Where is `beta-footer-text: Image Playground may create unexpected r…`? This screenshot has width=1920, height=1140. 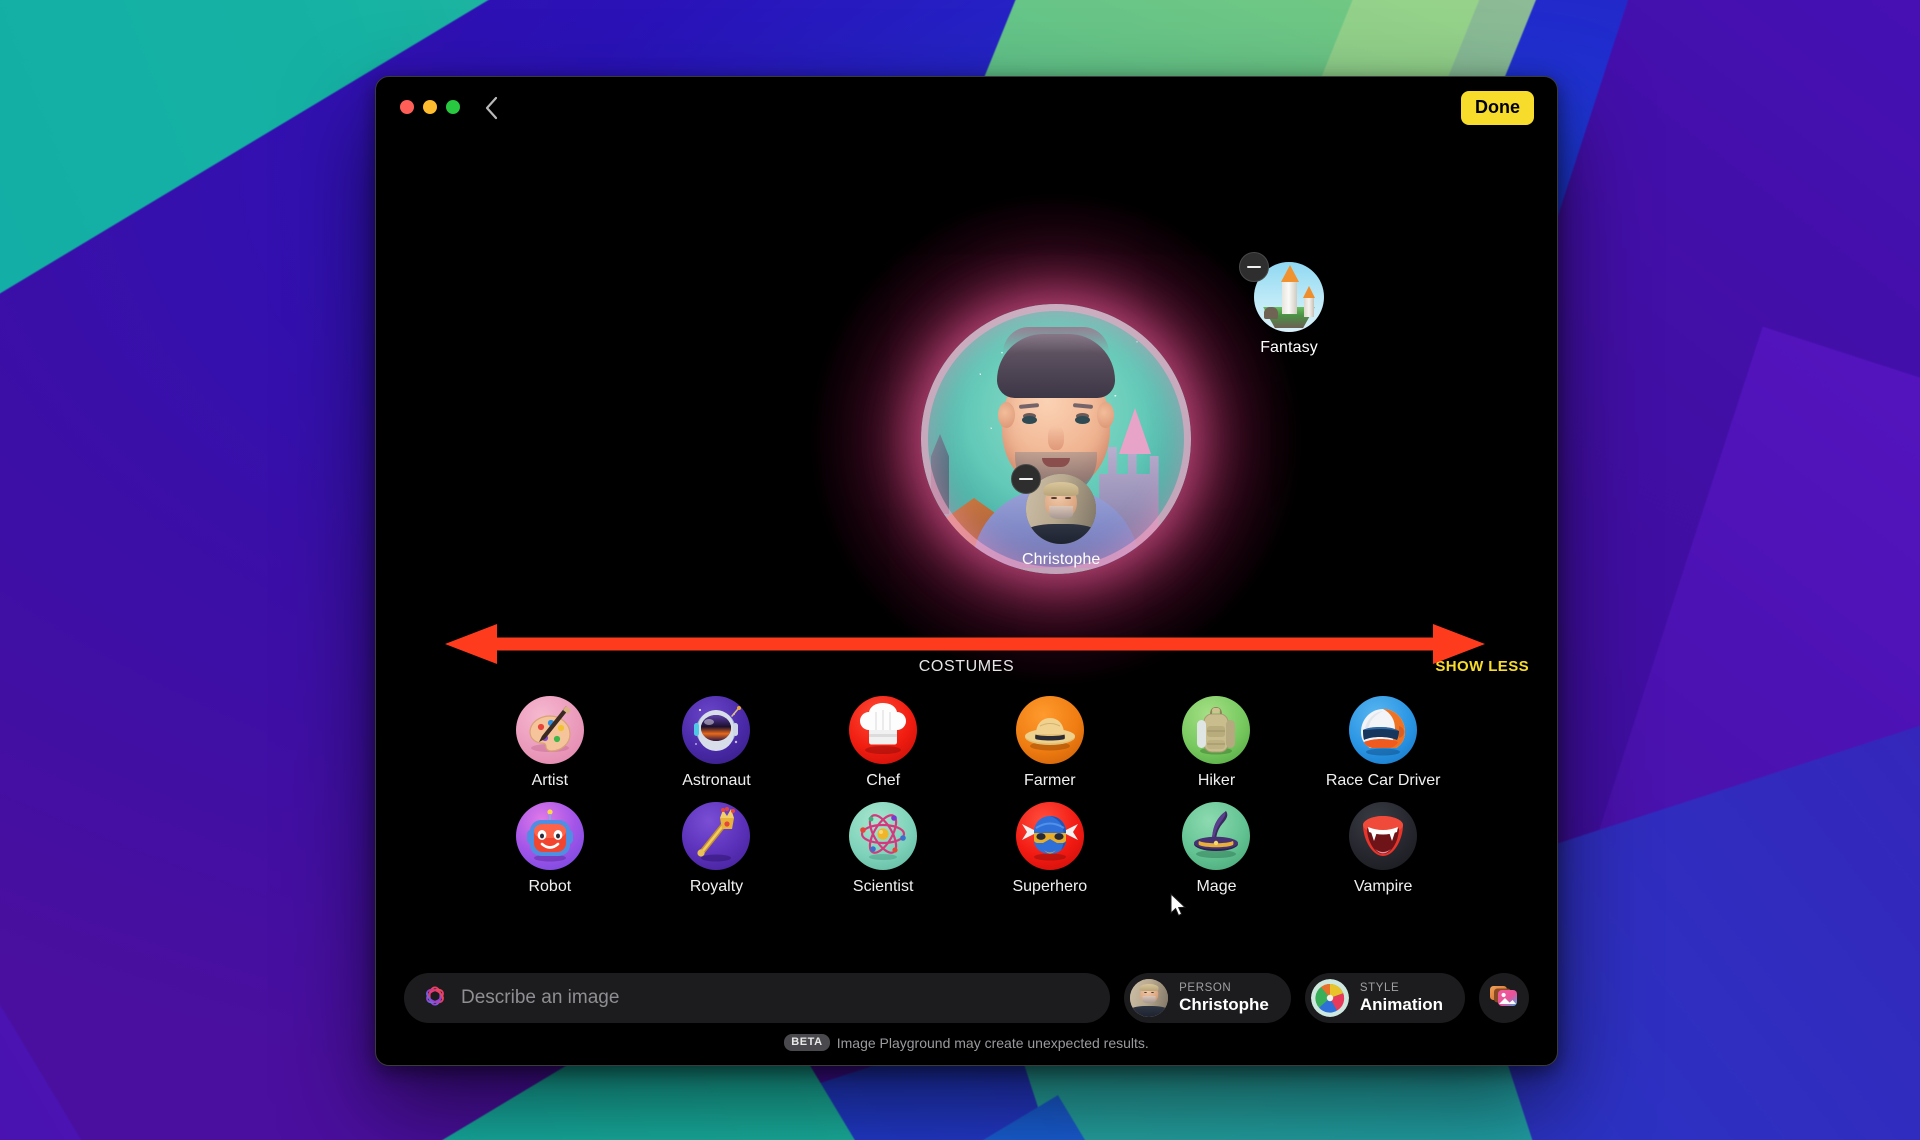 beta-footer-text: Image Playground may create unexpected r… is located at coordinates (992, 1042).